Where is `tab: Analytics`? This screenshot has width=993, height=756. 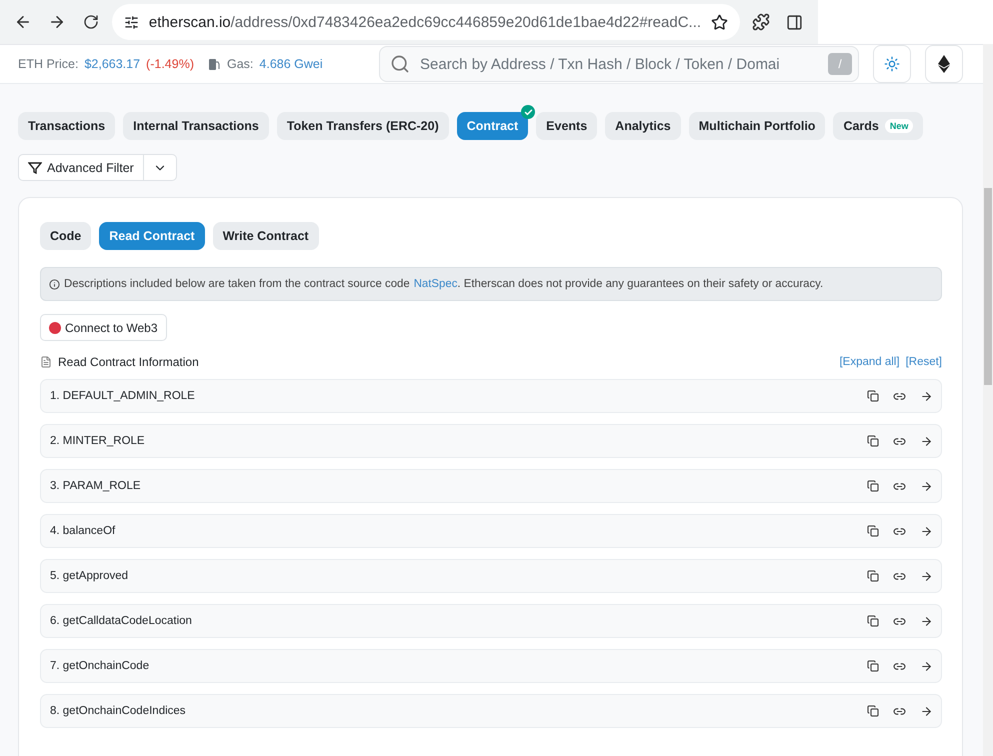 tab: Analytics is located at coordinates (643, 126).